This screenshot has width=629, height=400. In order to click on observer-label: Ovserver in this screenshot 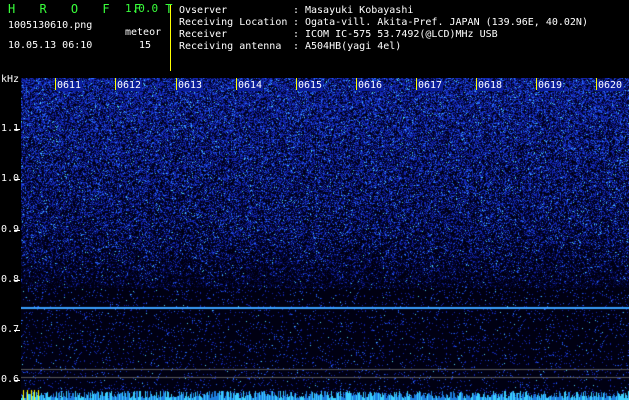, I will do `click(203, 10)`.